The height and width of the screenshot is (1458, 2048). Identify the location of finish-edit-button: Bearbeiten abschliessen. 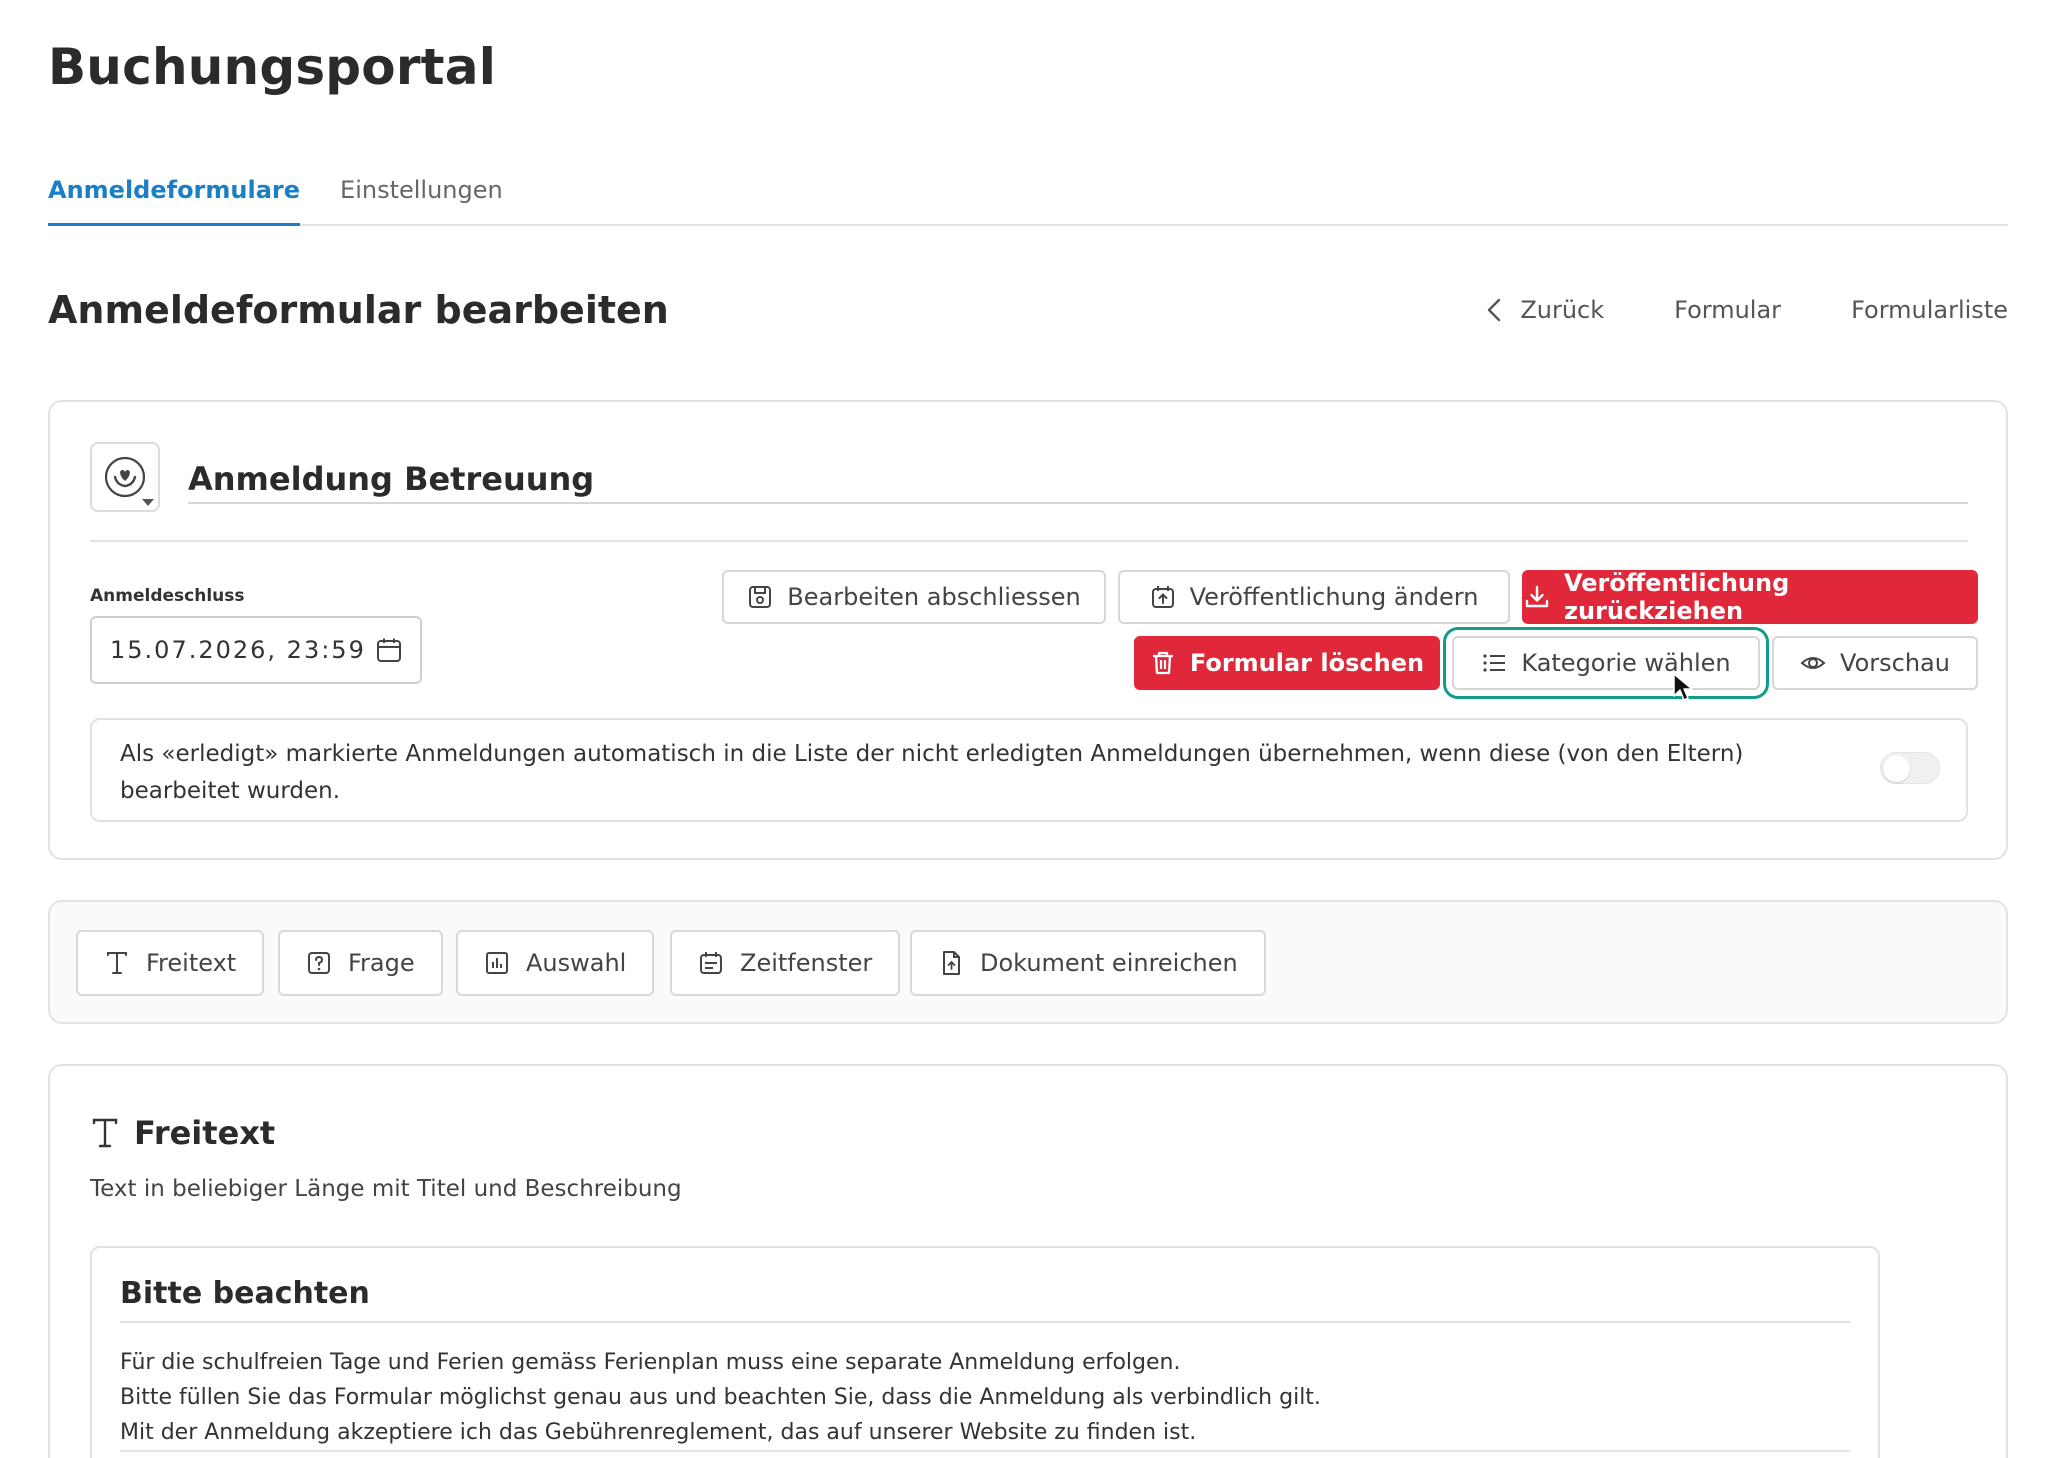
(914, 597).